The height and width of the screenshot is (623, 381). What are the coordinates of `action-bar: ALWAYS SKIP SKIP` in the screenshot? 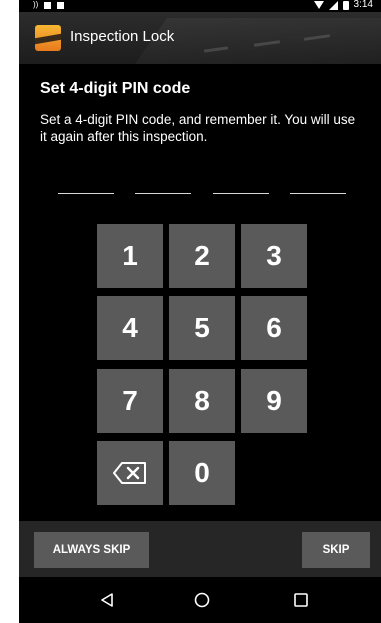 It's located at (200, 549).